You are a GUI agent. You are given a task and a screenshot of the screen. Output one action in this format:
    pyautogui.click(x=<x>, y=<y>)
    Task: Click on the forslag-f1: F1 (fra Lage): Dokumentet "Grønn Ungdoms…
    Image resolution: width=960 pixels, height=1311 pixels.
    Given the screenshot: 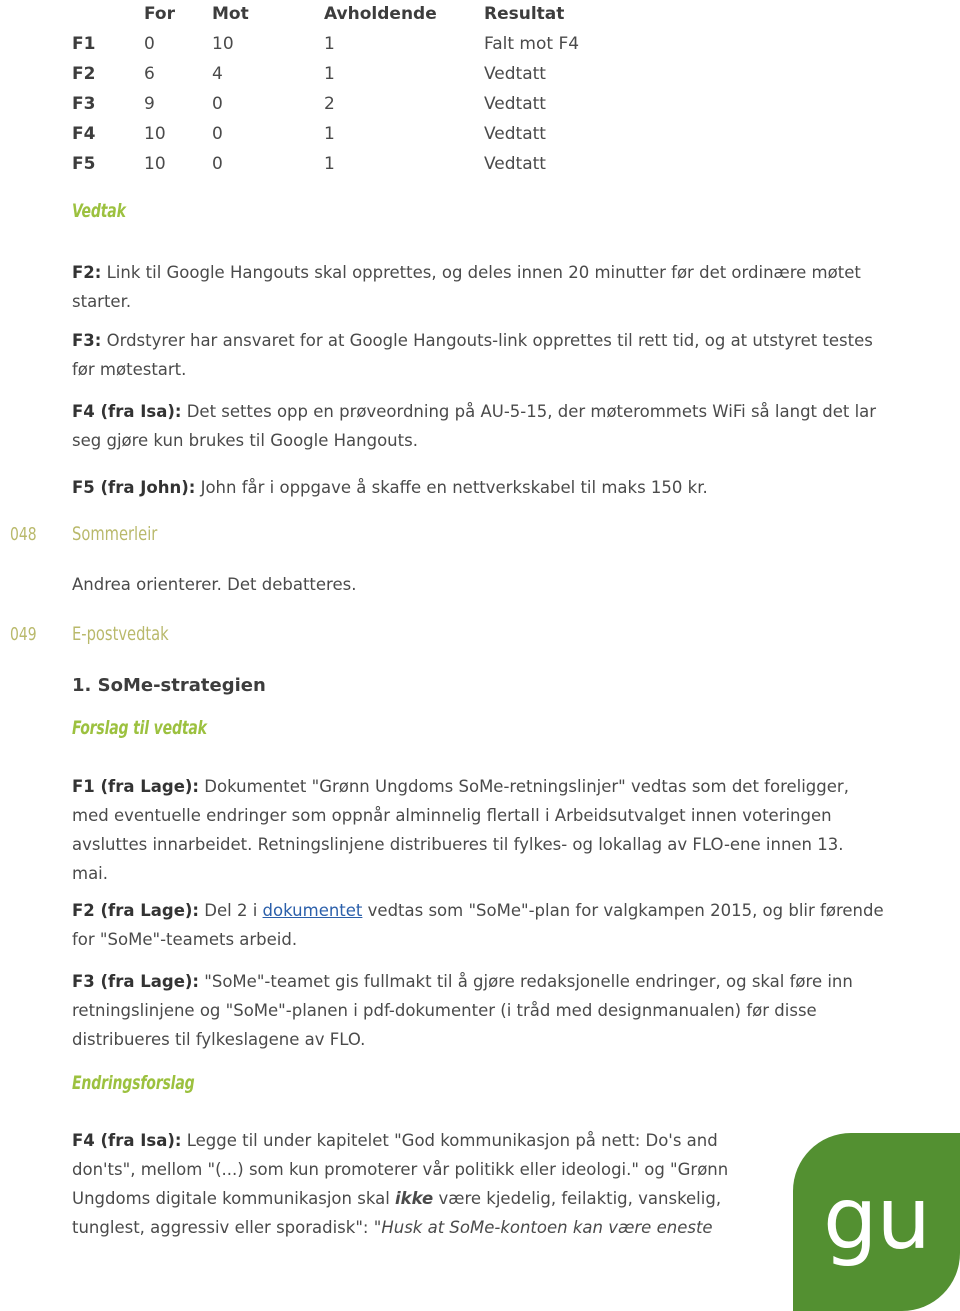 What is the action you would take?
    pyautogui.click(x=478, y=830)
    